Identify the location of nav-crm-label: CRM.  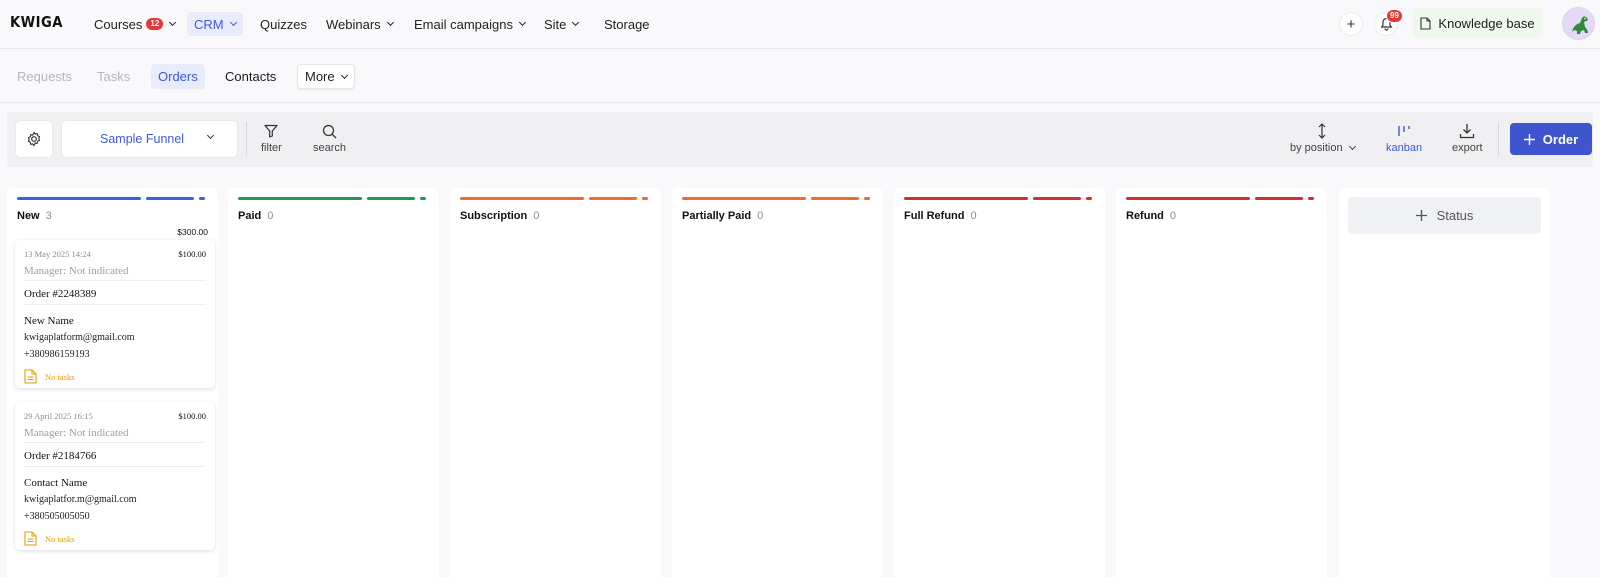
(209, 24).